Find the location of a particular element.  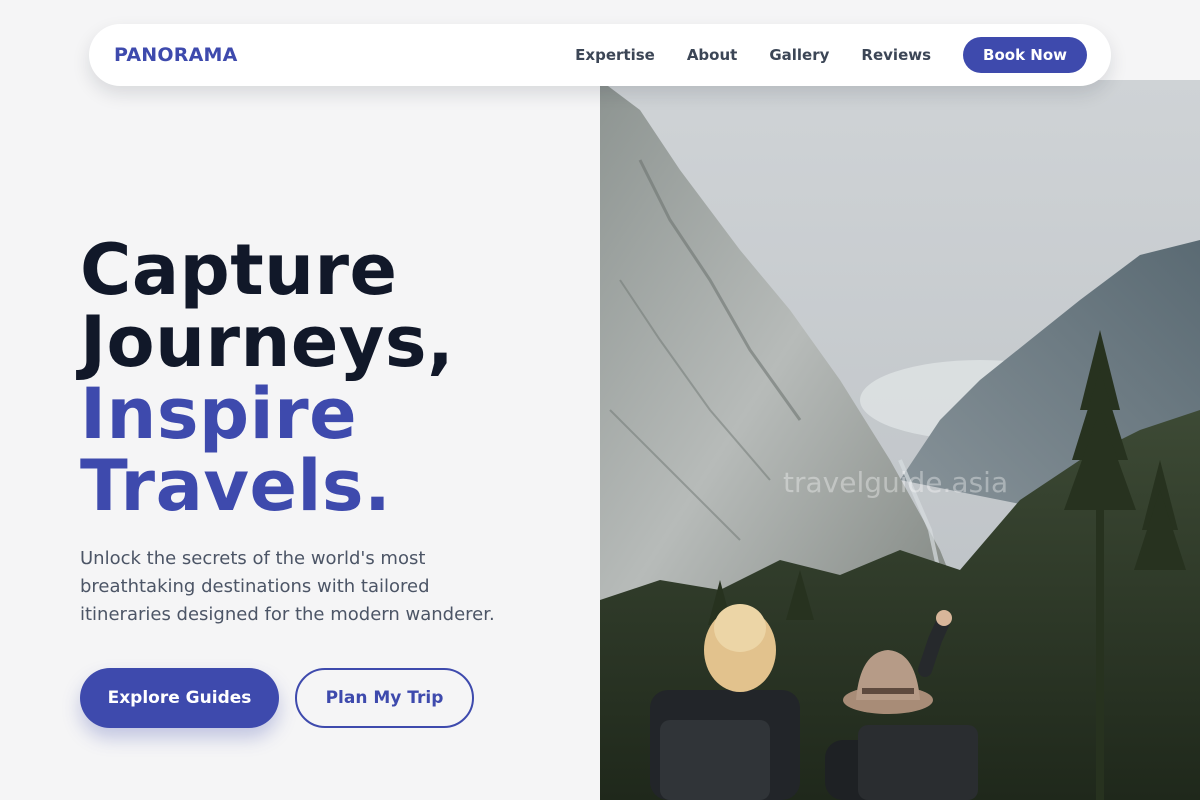

headline-line-3: Inspire is located at coordinates (219, 414).